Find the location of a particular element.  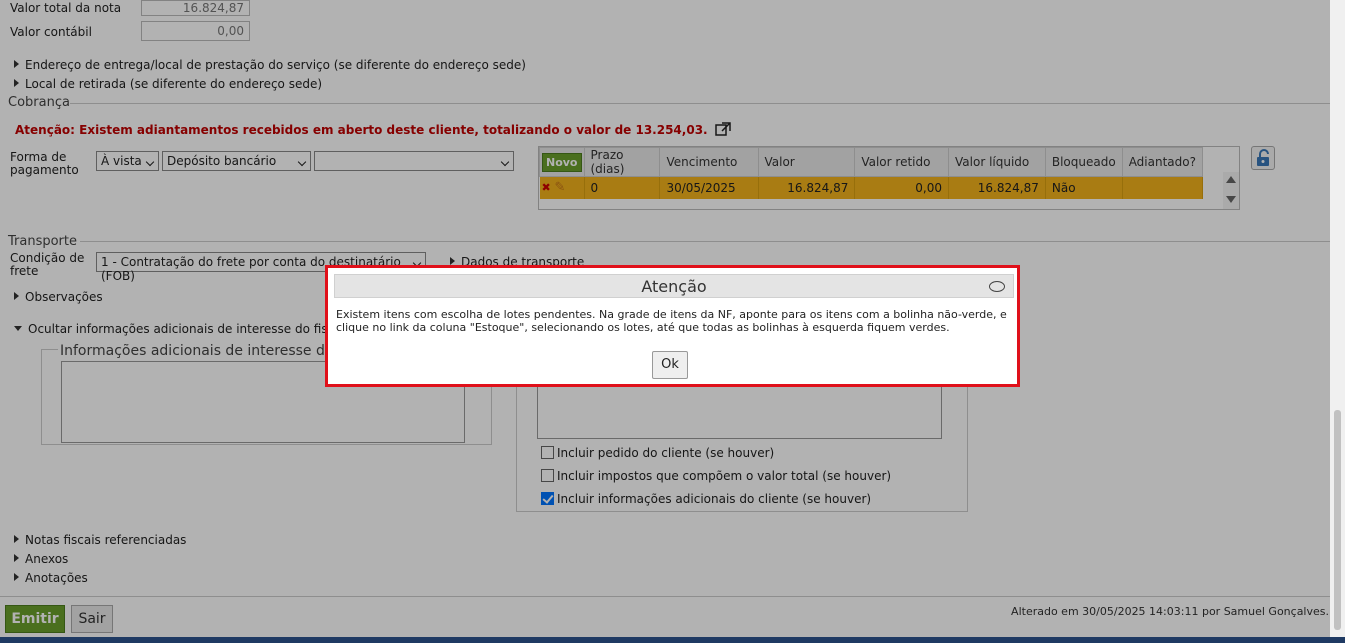

page-scrollbar is located at coordinates (1337, 321).